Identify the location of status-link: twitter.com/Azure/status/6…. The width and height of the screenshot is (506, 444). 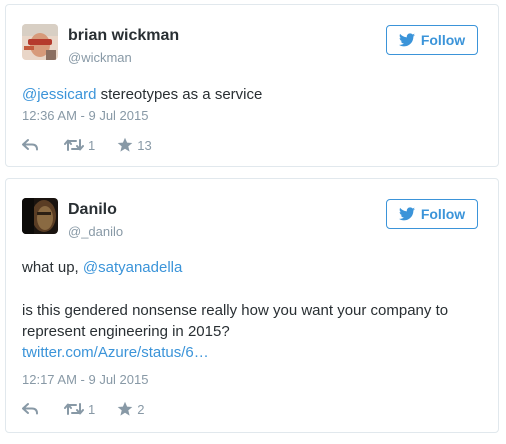
(115, 352).